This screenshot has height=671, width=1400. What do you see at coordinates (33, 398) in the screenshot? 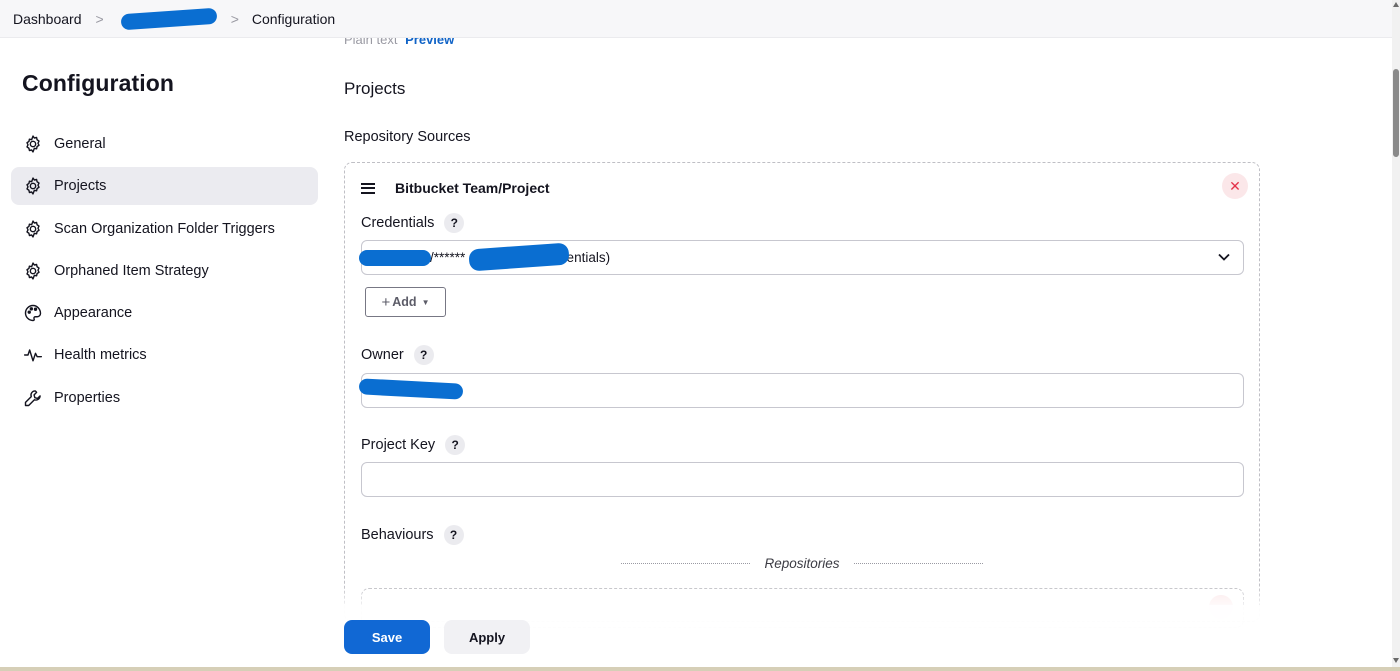
I see `wrench-icon` at bounding box center [33, 398].